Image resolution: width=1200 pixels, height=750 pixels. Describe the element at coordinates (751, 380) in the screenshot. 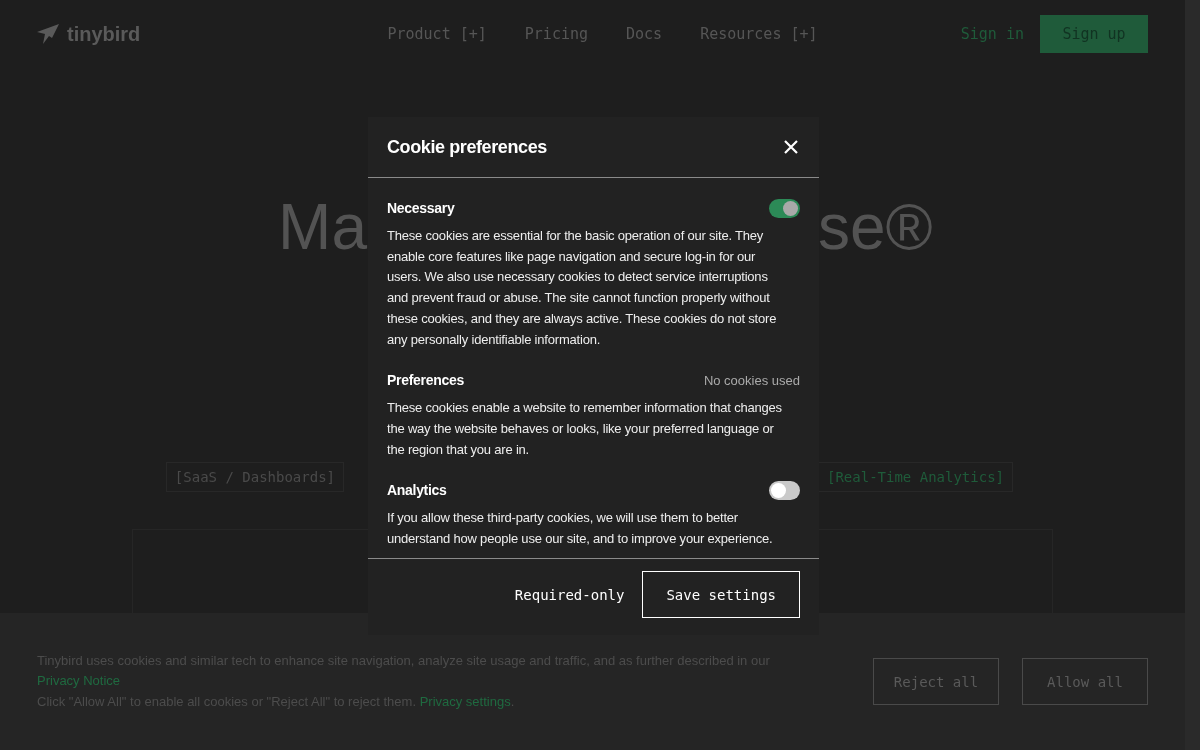

I see `status-text: No cookies used` at that location.